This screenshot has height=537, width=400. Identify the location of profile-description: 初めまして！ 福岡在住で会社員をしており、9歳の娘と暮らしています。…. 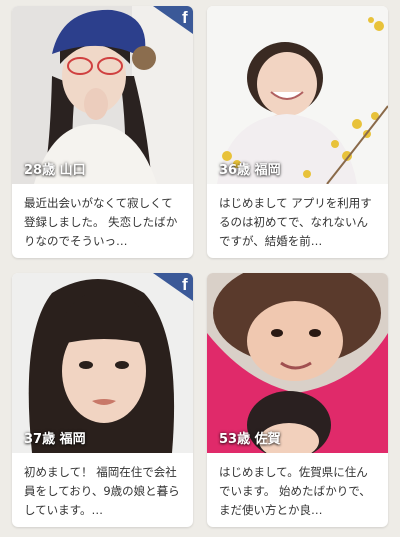
(102, 491).